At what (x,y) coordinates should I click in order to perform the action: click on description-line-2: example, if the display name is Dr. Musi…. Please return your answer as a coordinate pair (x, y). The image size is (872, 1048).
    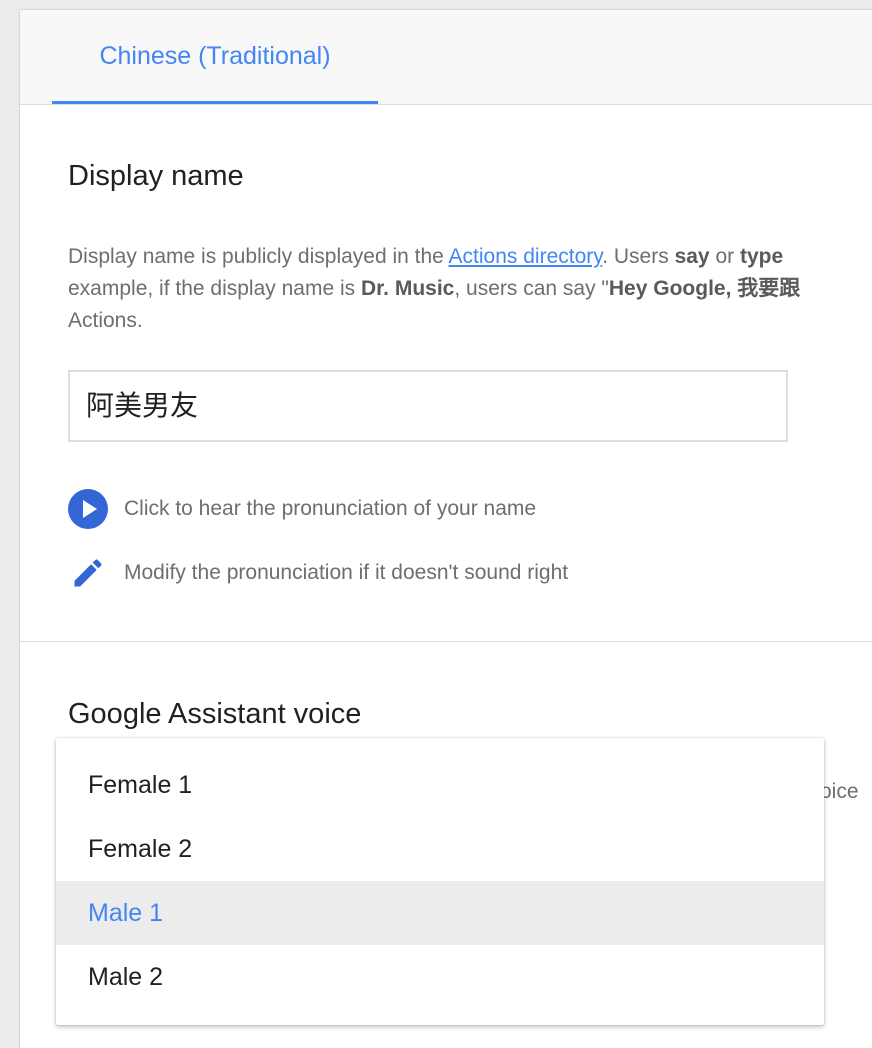
    Looking at the image, I should click on (434, 288).